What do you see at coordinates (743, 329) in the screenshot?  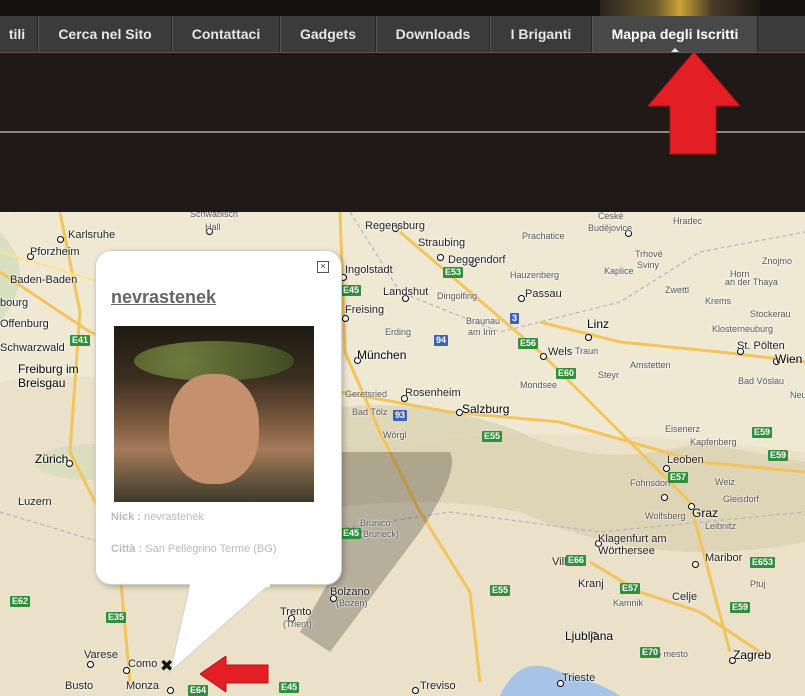 I see `map-label: Klosterneuburg` at bounding box center [743, 329].